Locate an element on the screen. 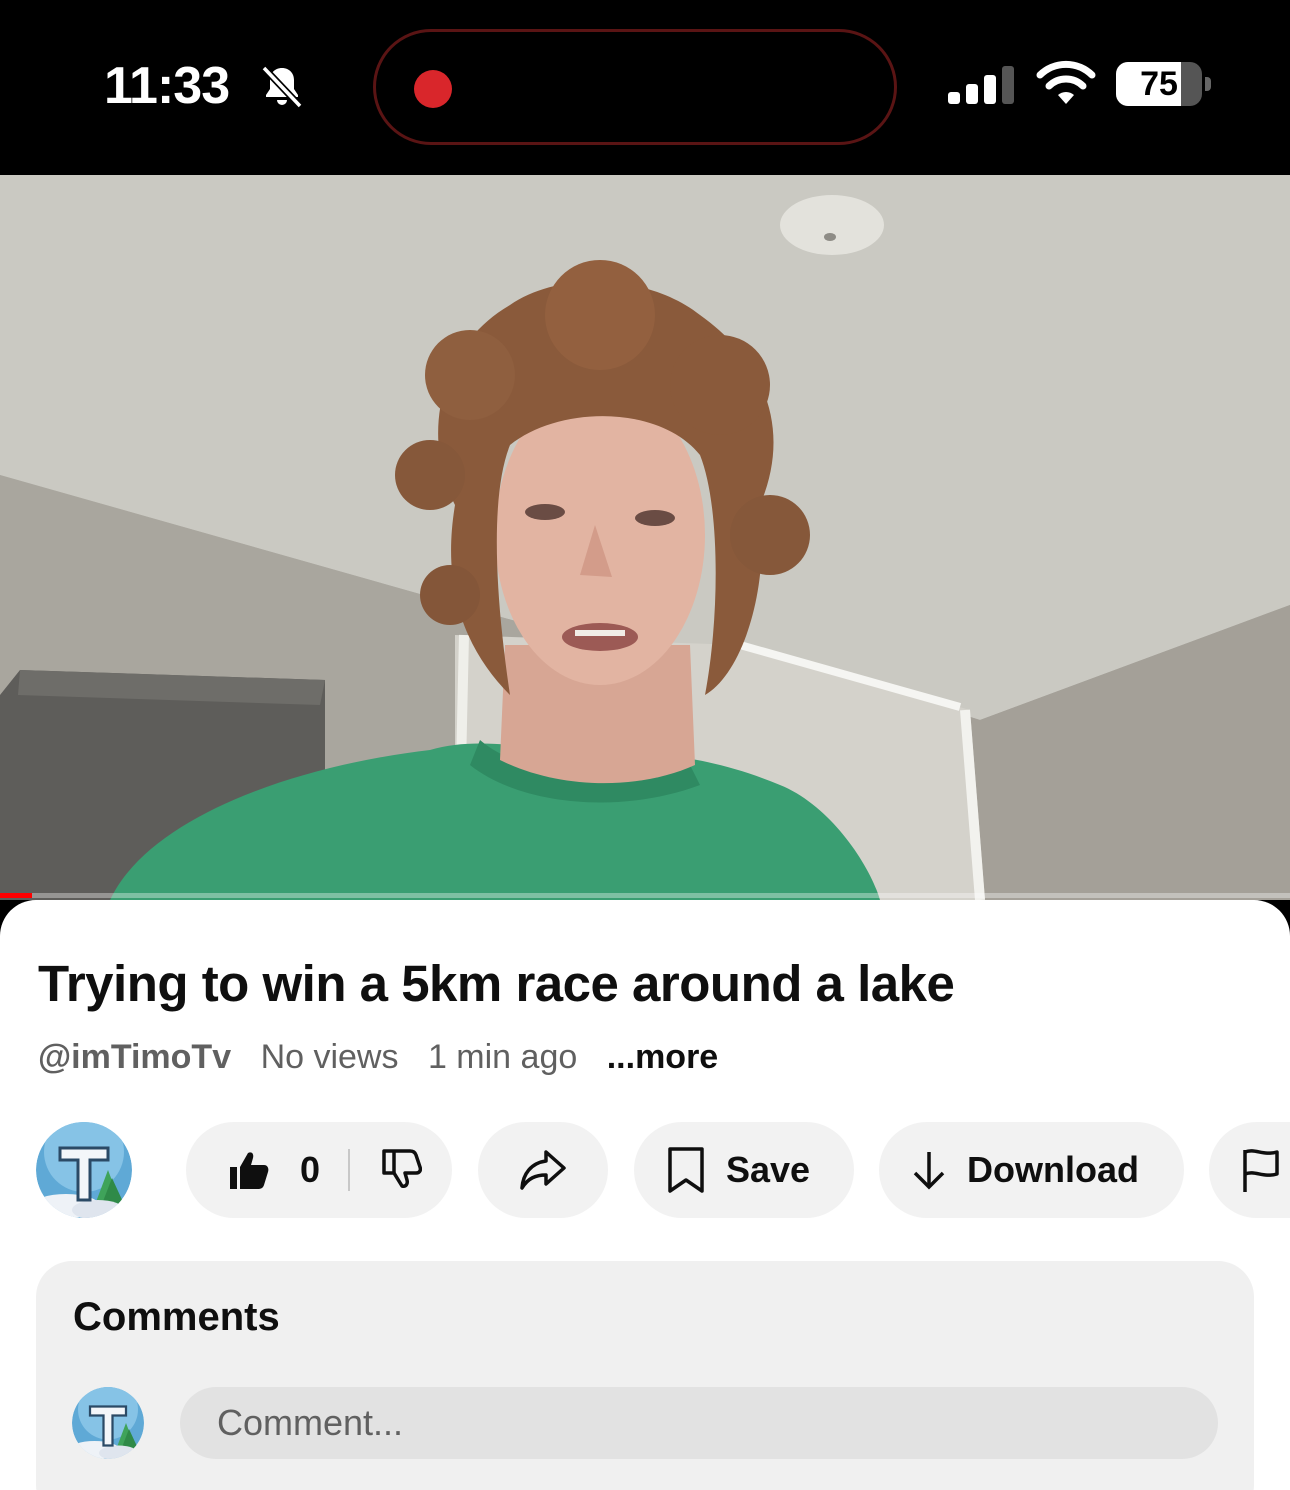 The height and width of the screenshot is (1490, 1290). status-bar: 11:33 75 is located at coordinates (645, 87).